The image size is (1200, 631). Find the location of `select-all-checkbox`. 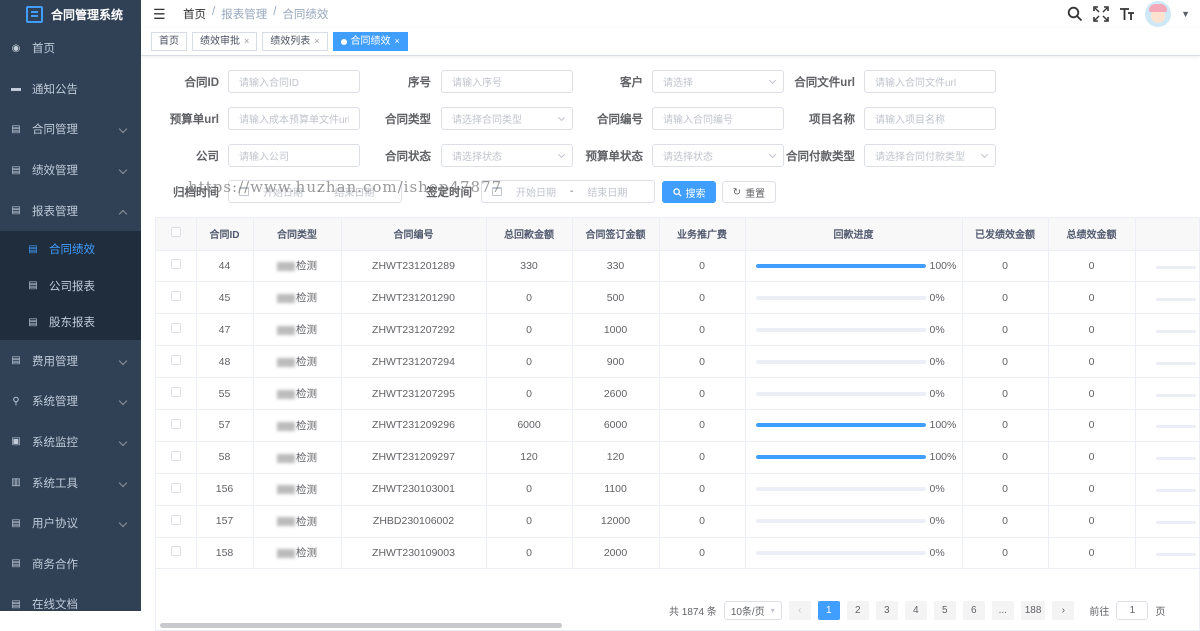

select-all-checkbox is located at coordinates (176, 232).